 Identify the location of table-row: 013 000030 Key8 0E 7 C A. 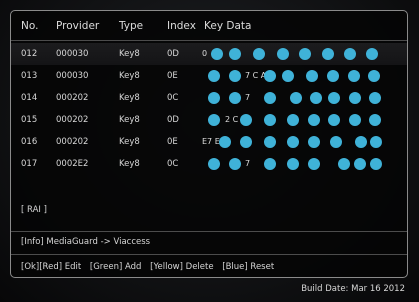
(209, 76).